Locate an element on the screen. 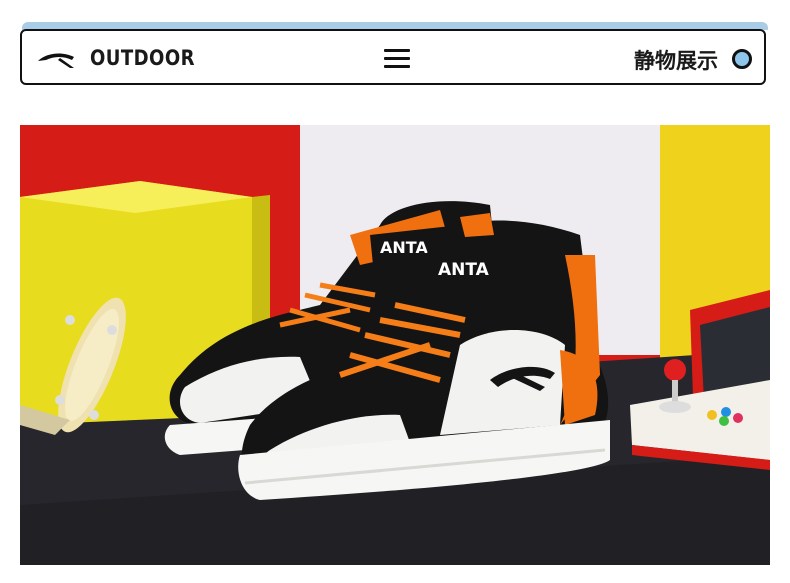 The width and height of the screenshot is (790, 583). shoe-back-label: ANTA is located at coordinates (404, 247).